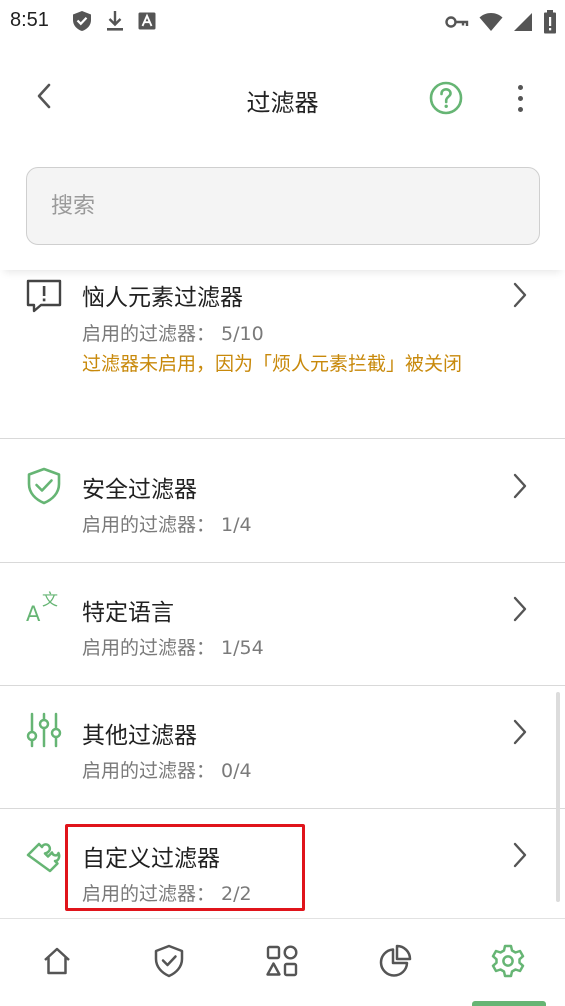 The height and width of the screenshot is (1006, 565). I want to click on filter-subtitle: 启用的过滤器： 5/10, so click(173, 334).